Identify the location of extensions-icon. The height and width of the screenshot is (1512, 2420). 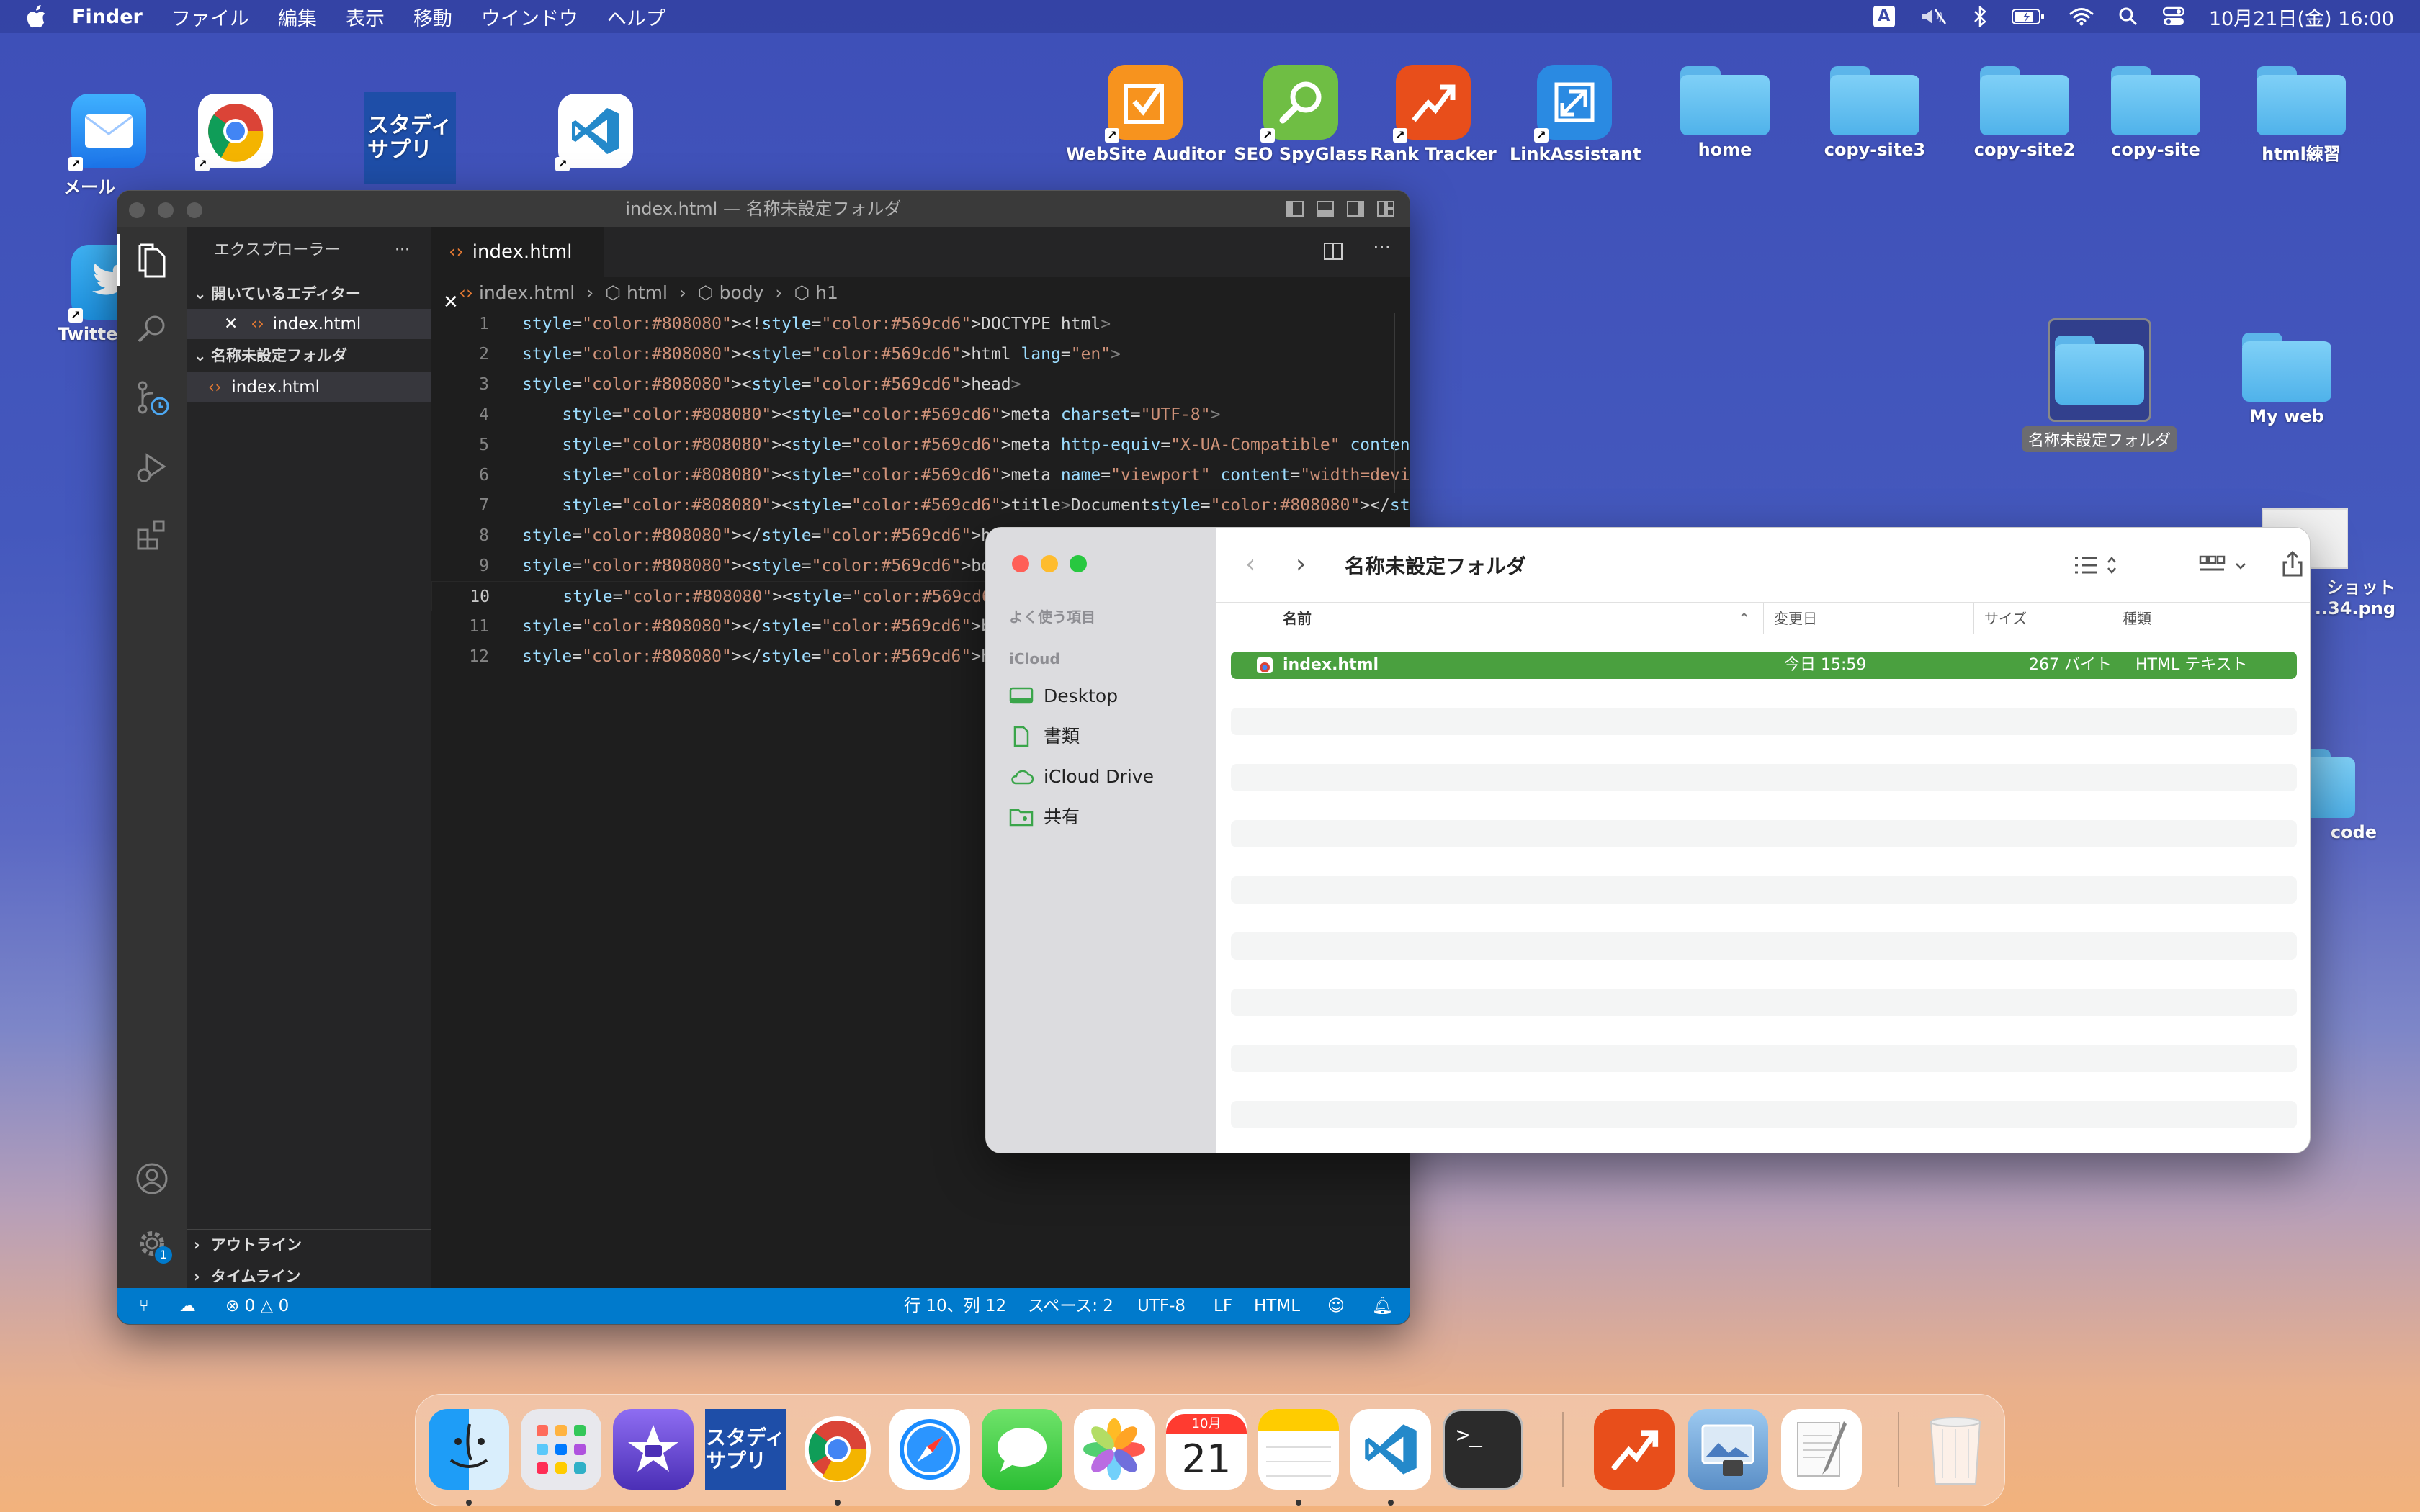
(152, 535).